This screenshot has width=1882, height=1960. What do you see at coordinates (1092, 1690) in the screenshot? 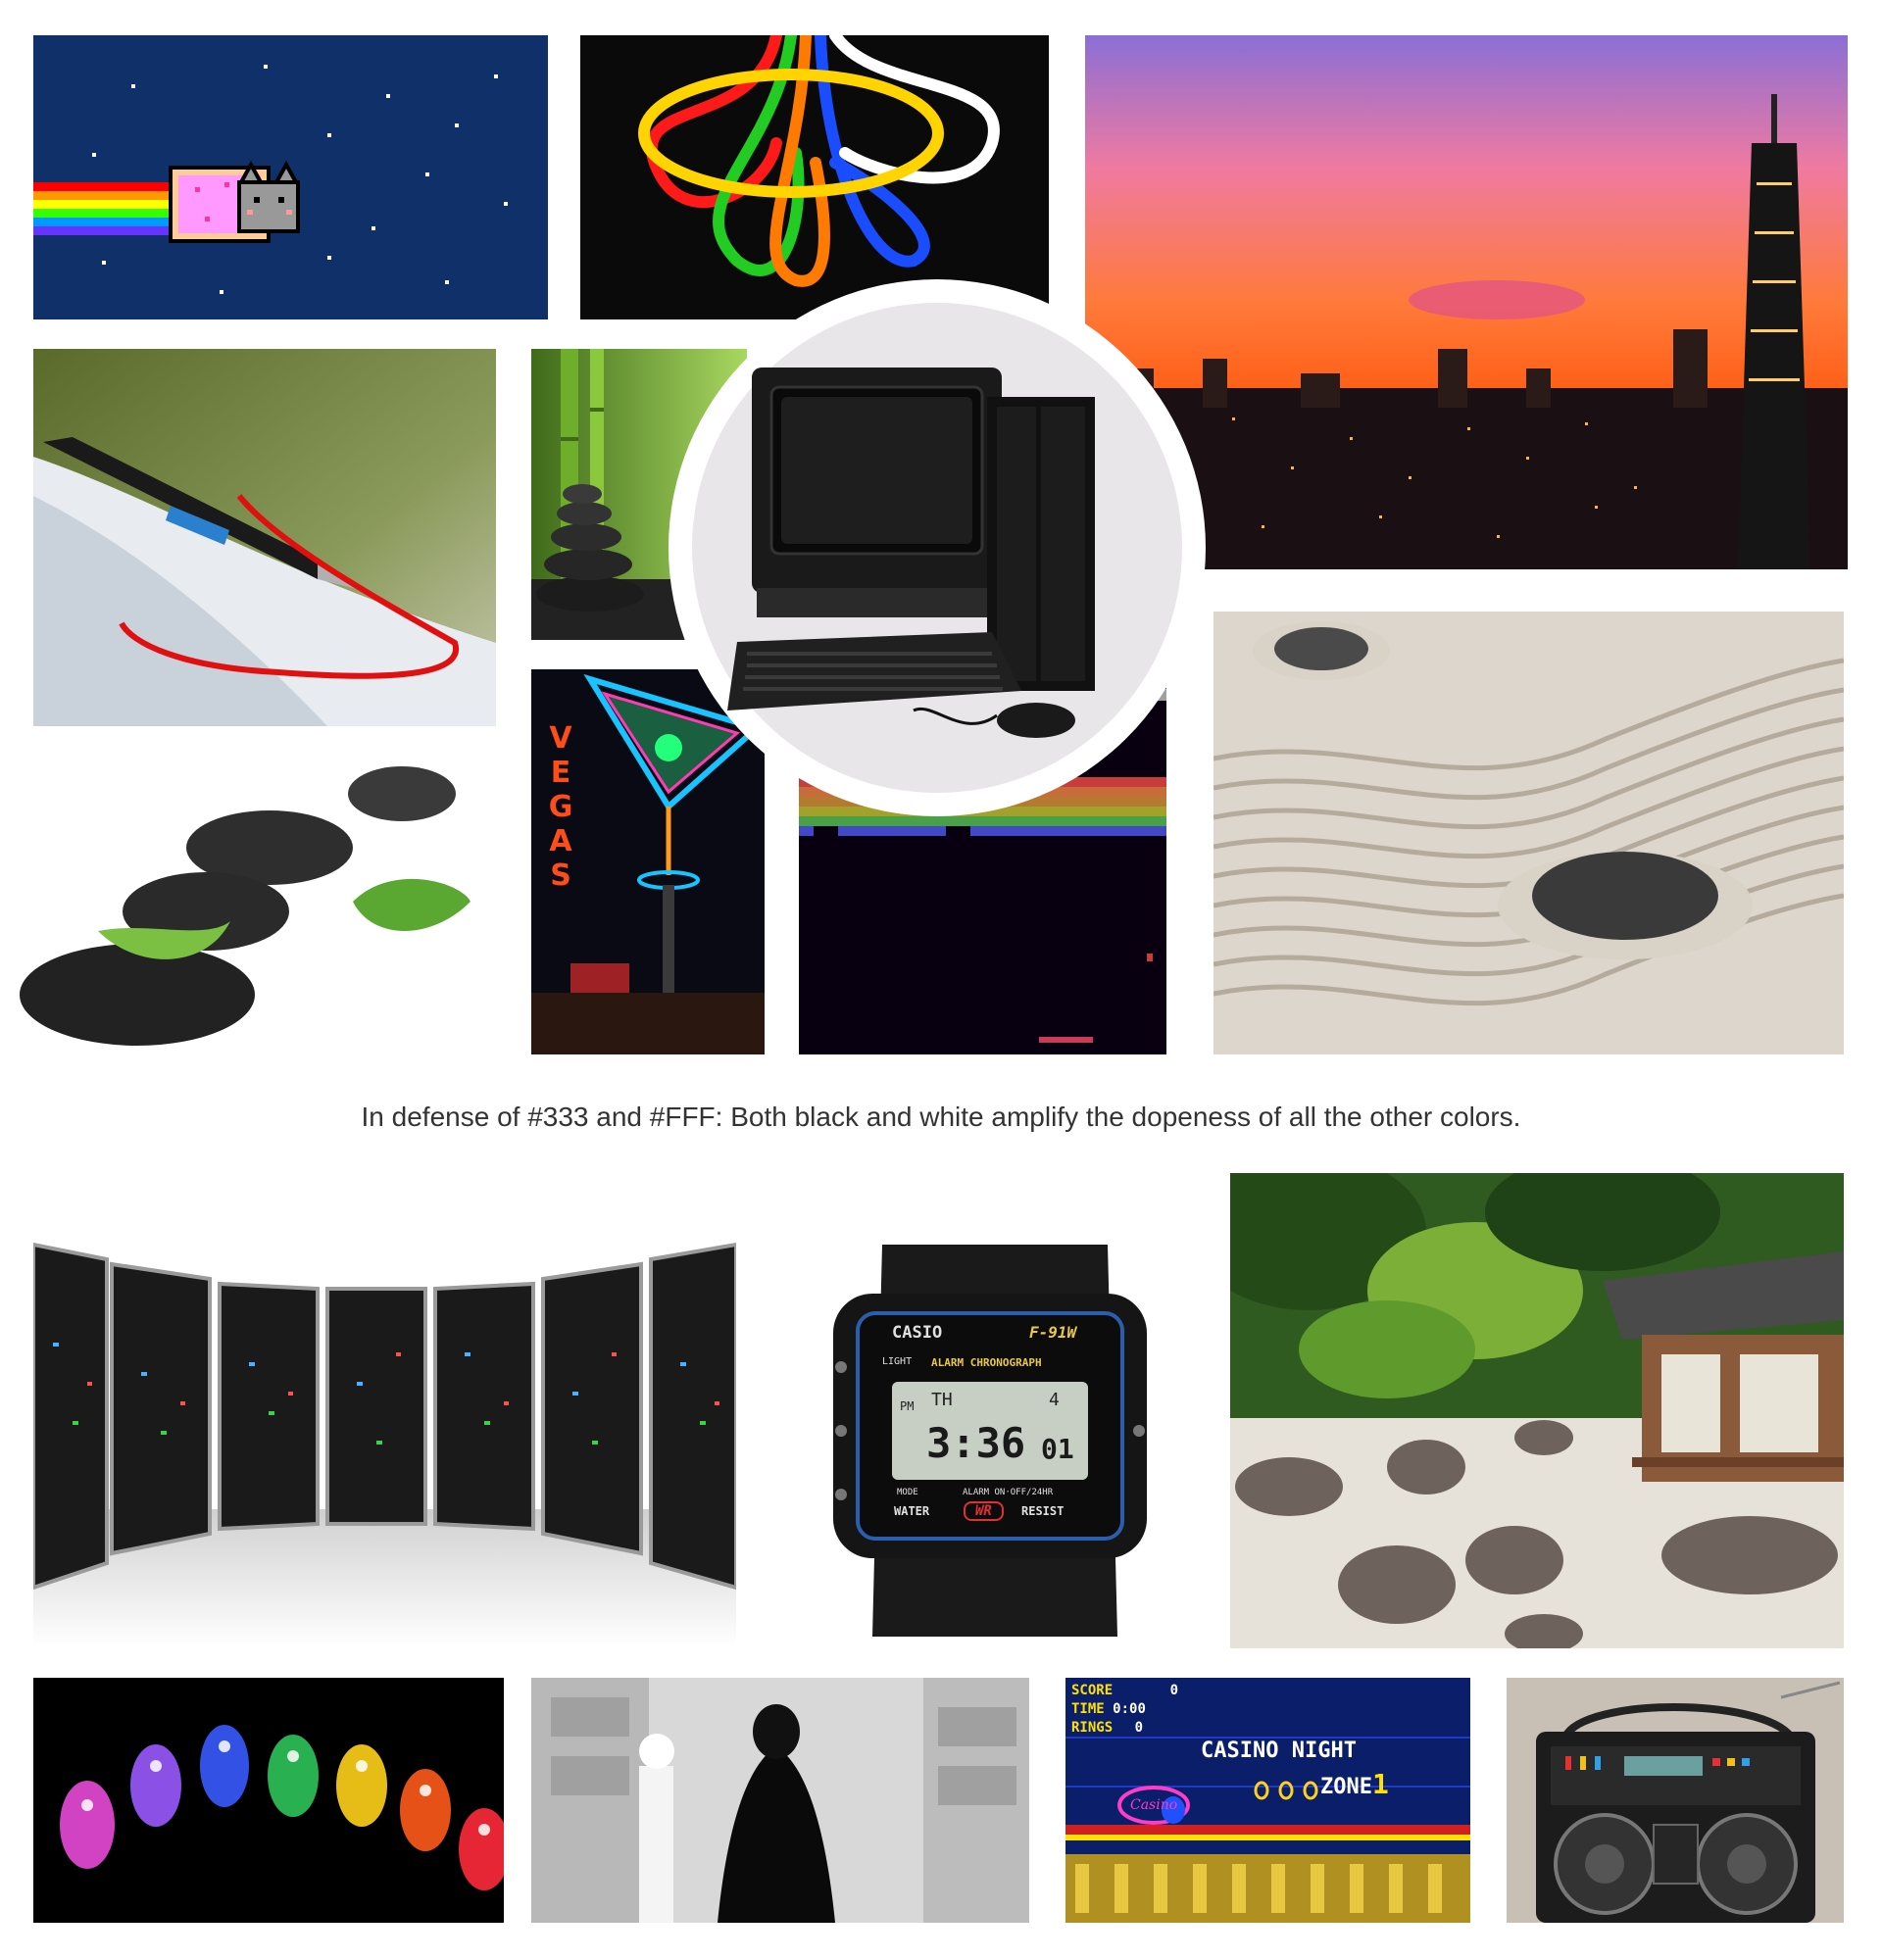
I see `hud-score-label: SCORE` at bounding box center [1092, 1690].